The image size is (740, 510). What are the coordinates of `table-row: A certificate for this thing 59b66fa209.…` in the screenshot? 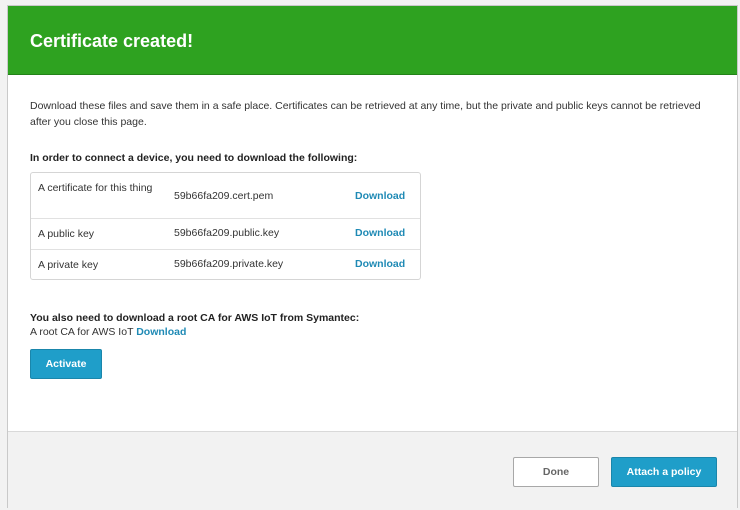 It's located at (225, 196).